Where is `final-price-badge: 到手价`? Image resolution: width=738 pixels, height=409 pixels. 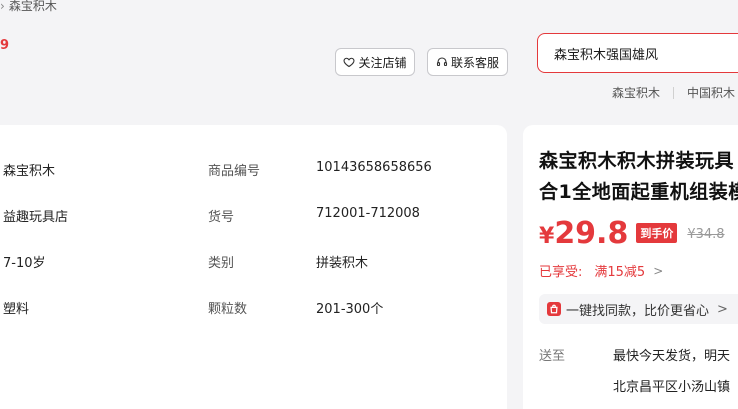 final-price-badge: 到手价 is located at coordinates (657, 233).